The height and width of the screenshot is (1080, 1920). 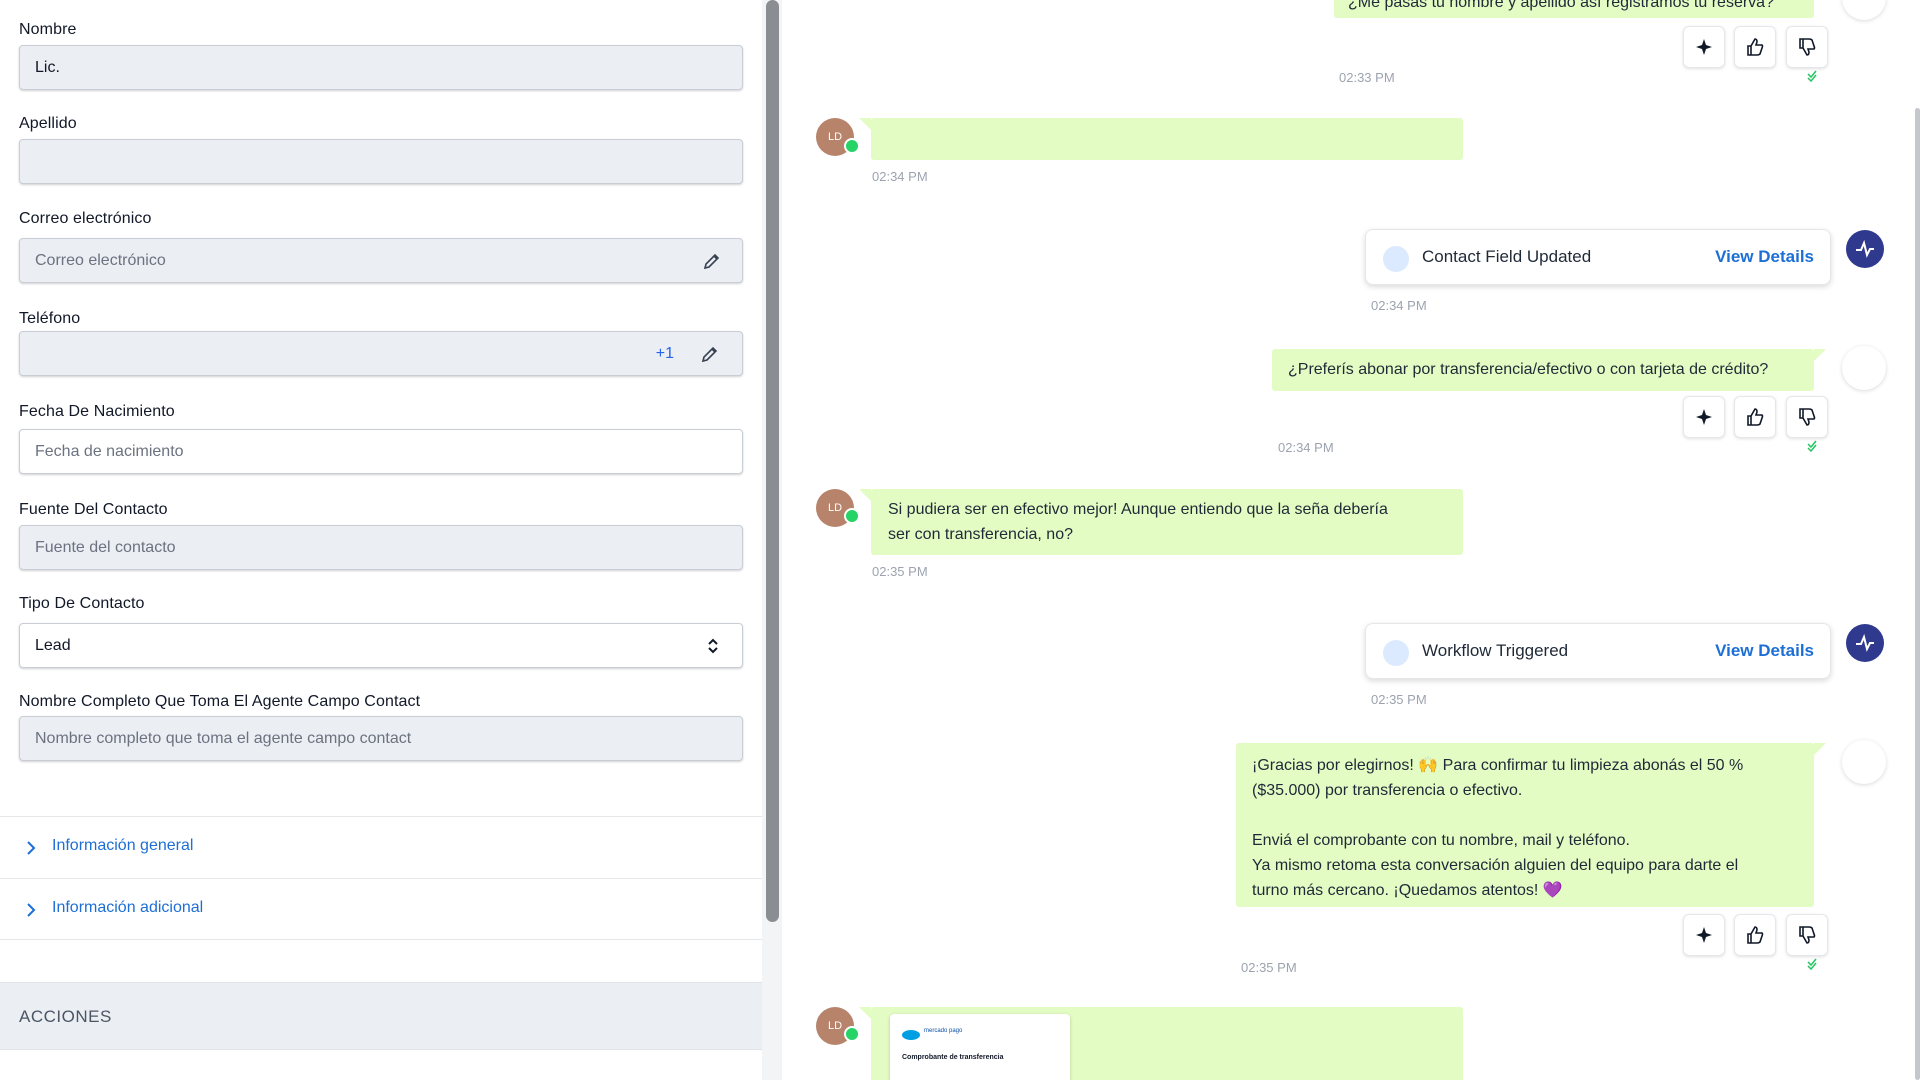 What do you see at coordinates (1917, 594) in the screenshot?
I see `chat-scrollbar` at bounding box center [1917, 594].